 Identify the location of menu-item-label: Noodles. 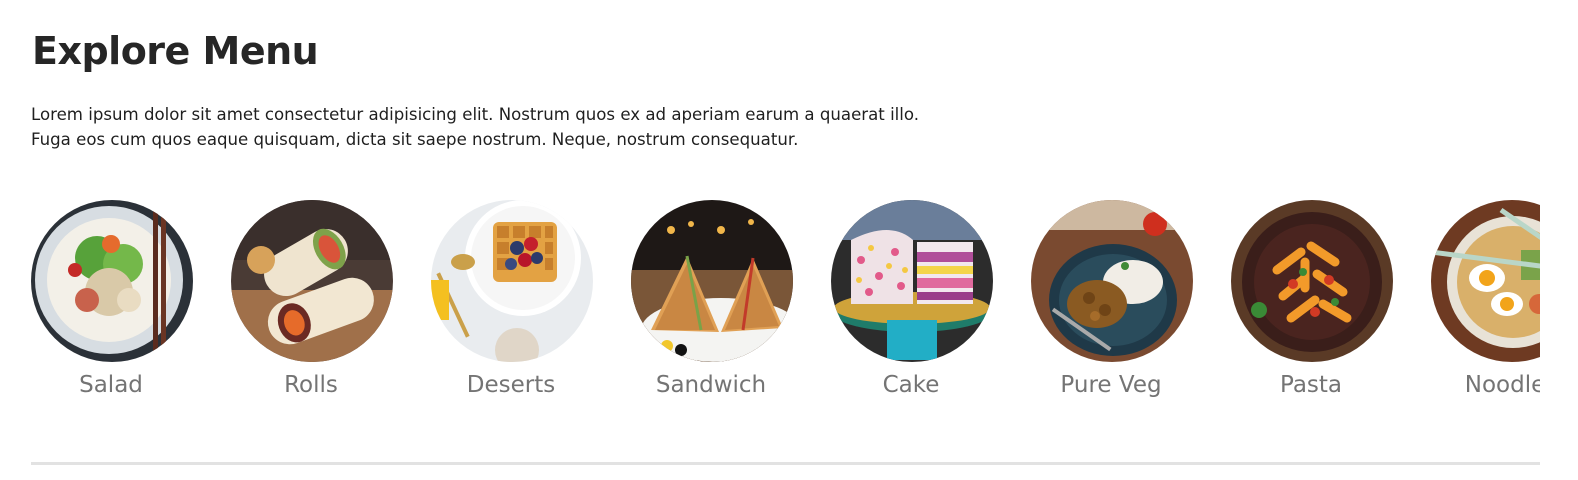
(1502, 385).